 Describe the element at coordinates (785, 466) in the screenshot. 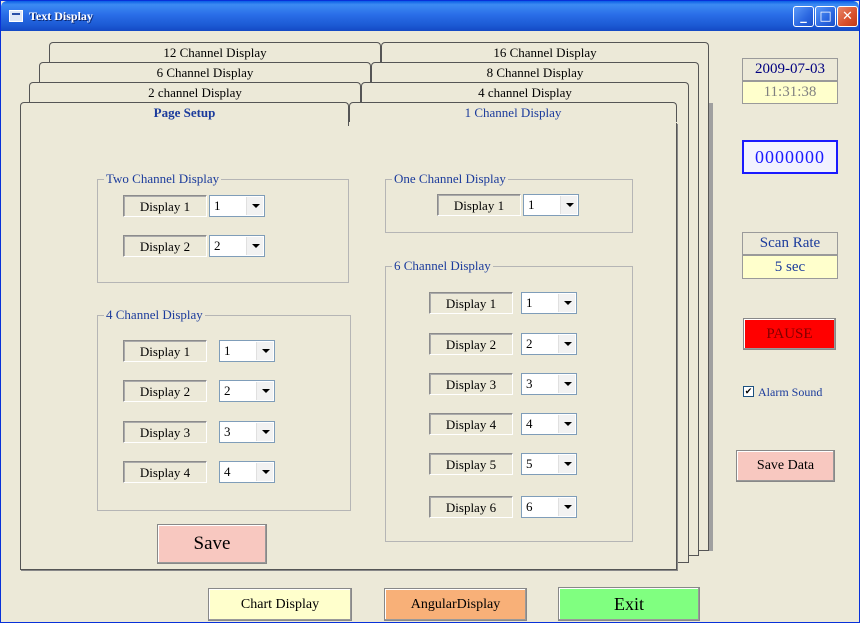

I see `save-data-button: Save Data` at that location.